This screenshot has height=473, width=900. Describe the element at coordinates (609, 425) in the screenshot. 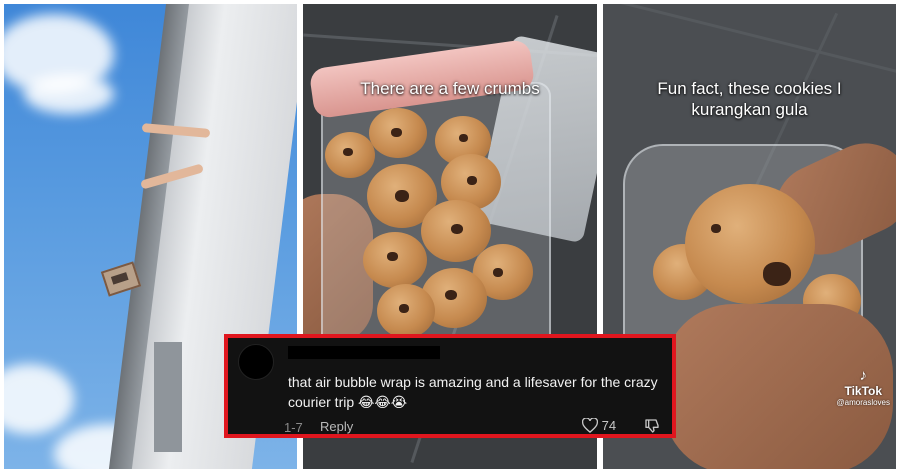

I see `like-count: 74` at that location.